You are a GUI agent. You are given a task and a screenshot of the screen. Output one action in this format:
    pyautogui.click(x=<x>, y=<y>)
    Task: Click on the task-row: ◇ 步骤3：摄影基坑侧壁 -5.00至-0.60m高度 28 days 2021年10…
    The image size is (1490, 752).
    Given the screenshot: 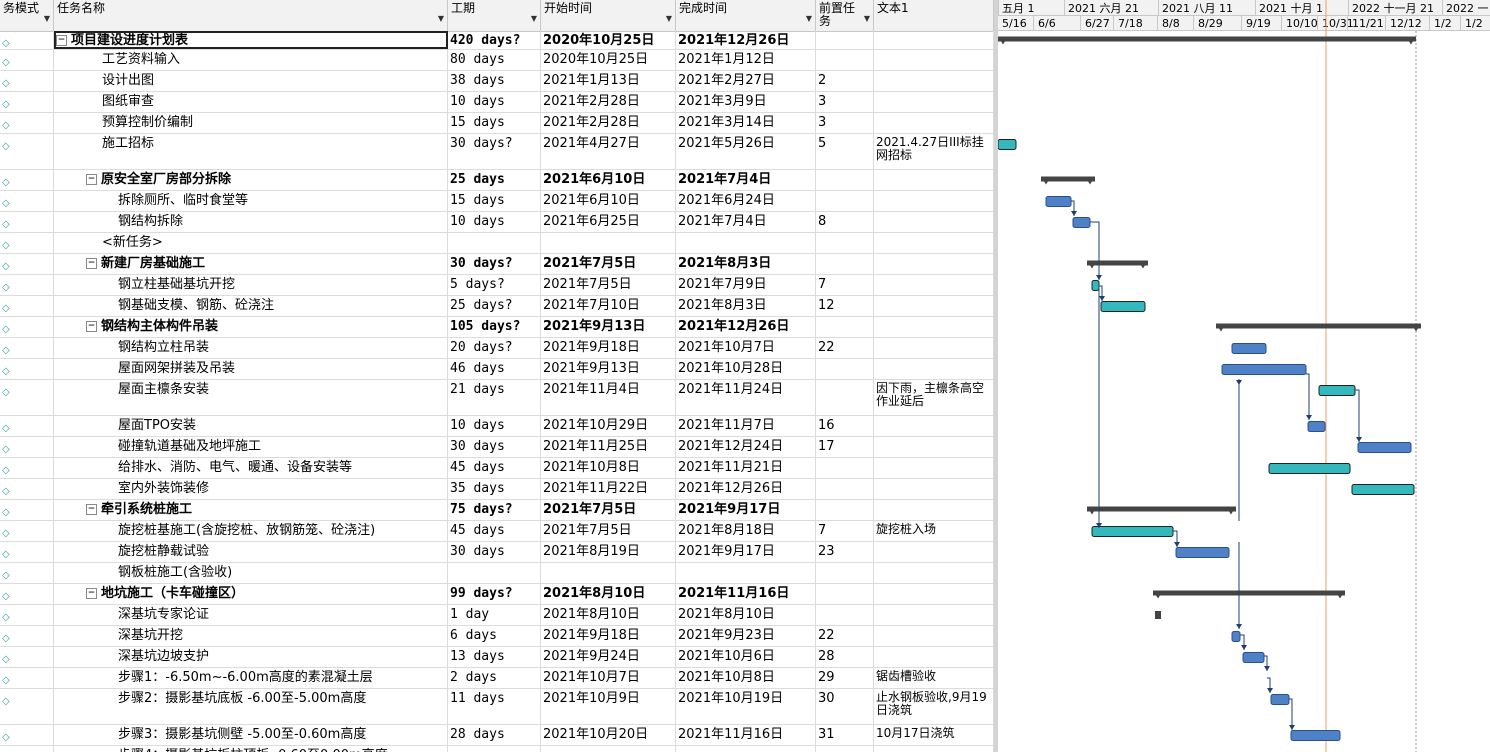 What is the action you would take?
    pyautogui.click(x=497, y=735)
    